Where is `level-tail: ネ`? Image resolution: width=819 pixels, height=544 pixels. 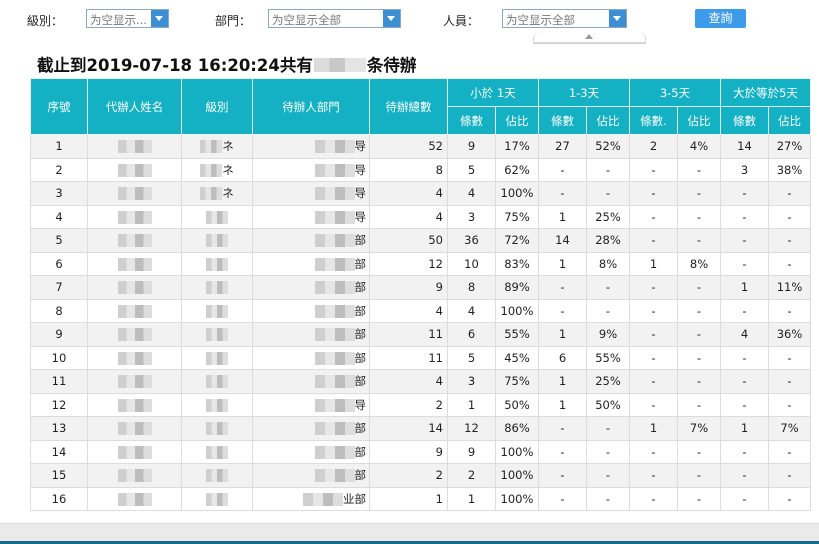 level-tail: ネ is located at coordinates (228, 146).